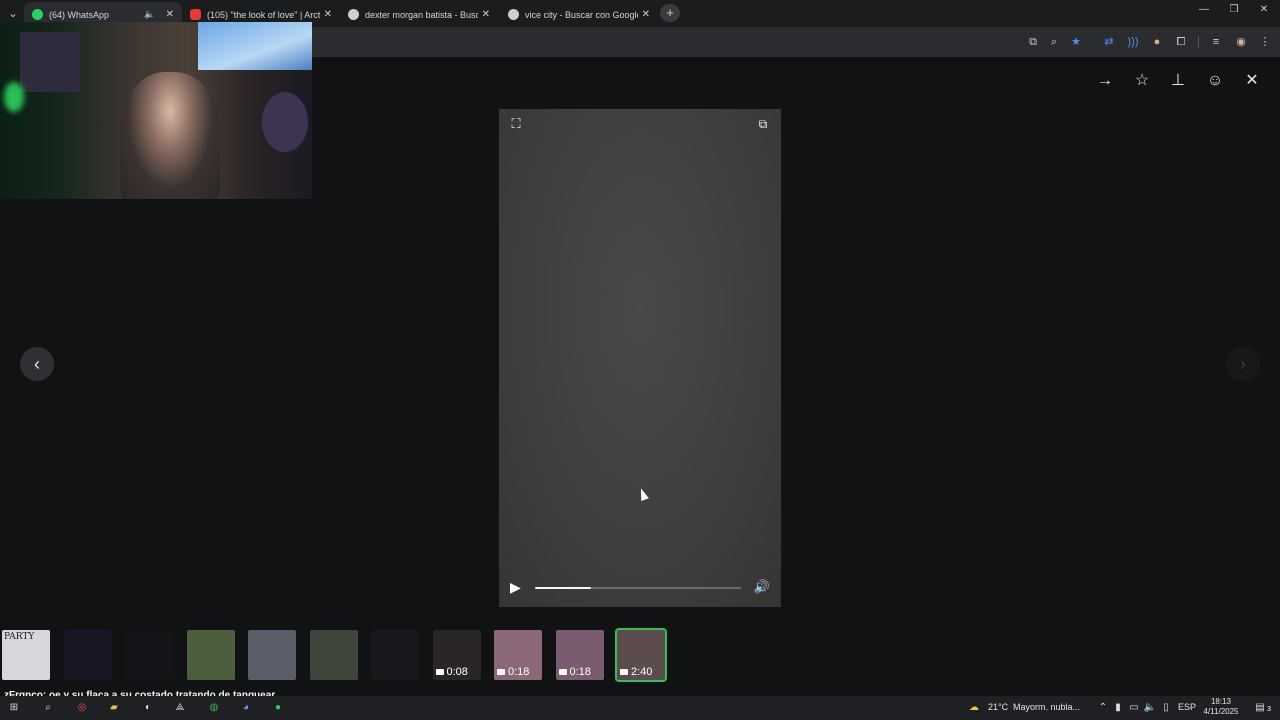  I want to click on profile-icon: ◉, so click(1241, 42).